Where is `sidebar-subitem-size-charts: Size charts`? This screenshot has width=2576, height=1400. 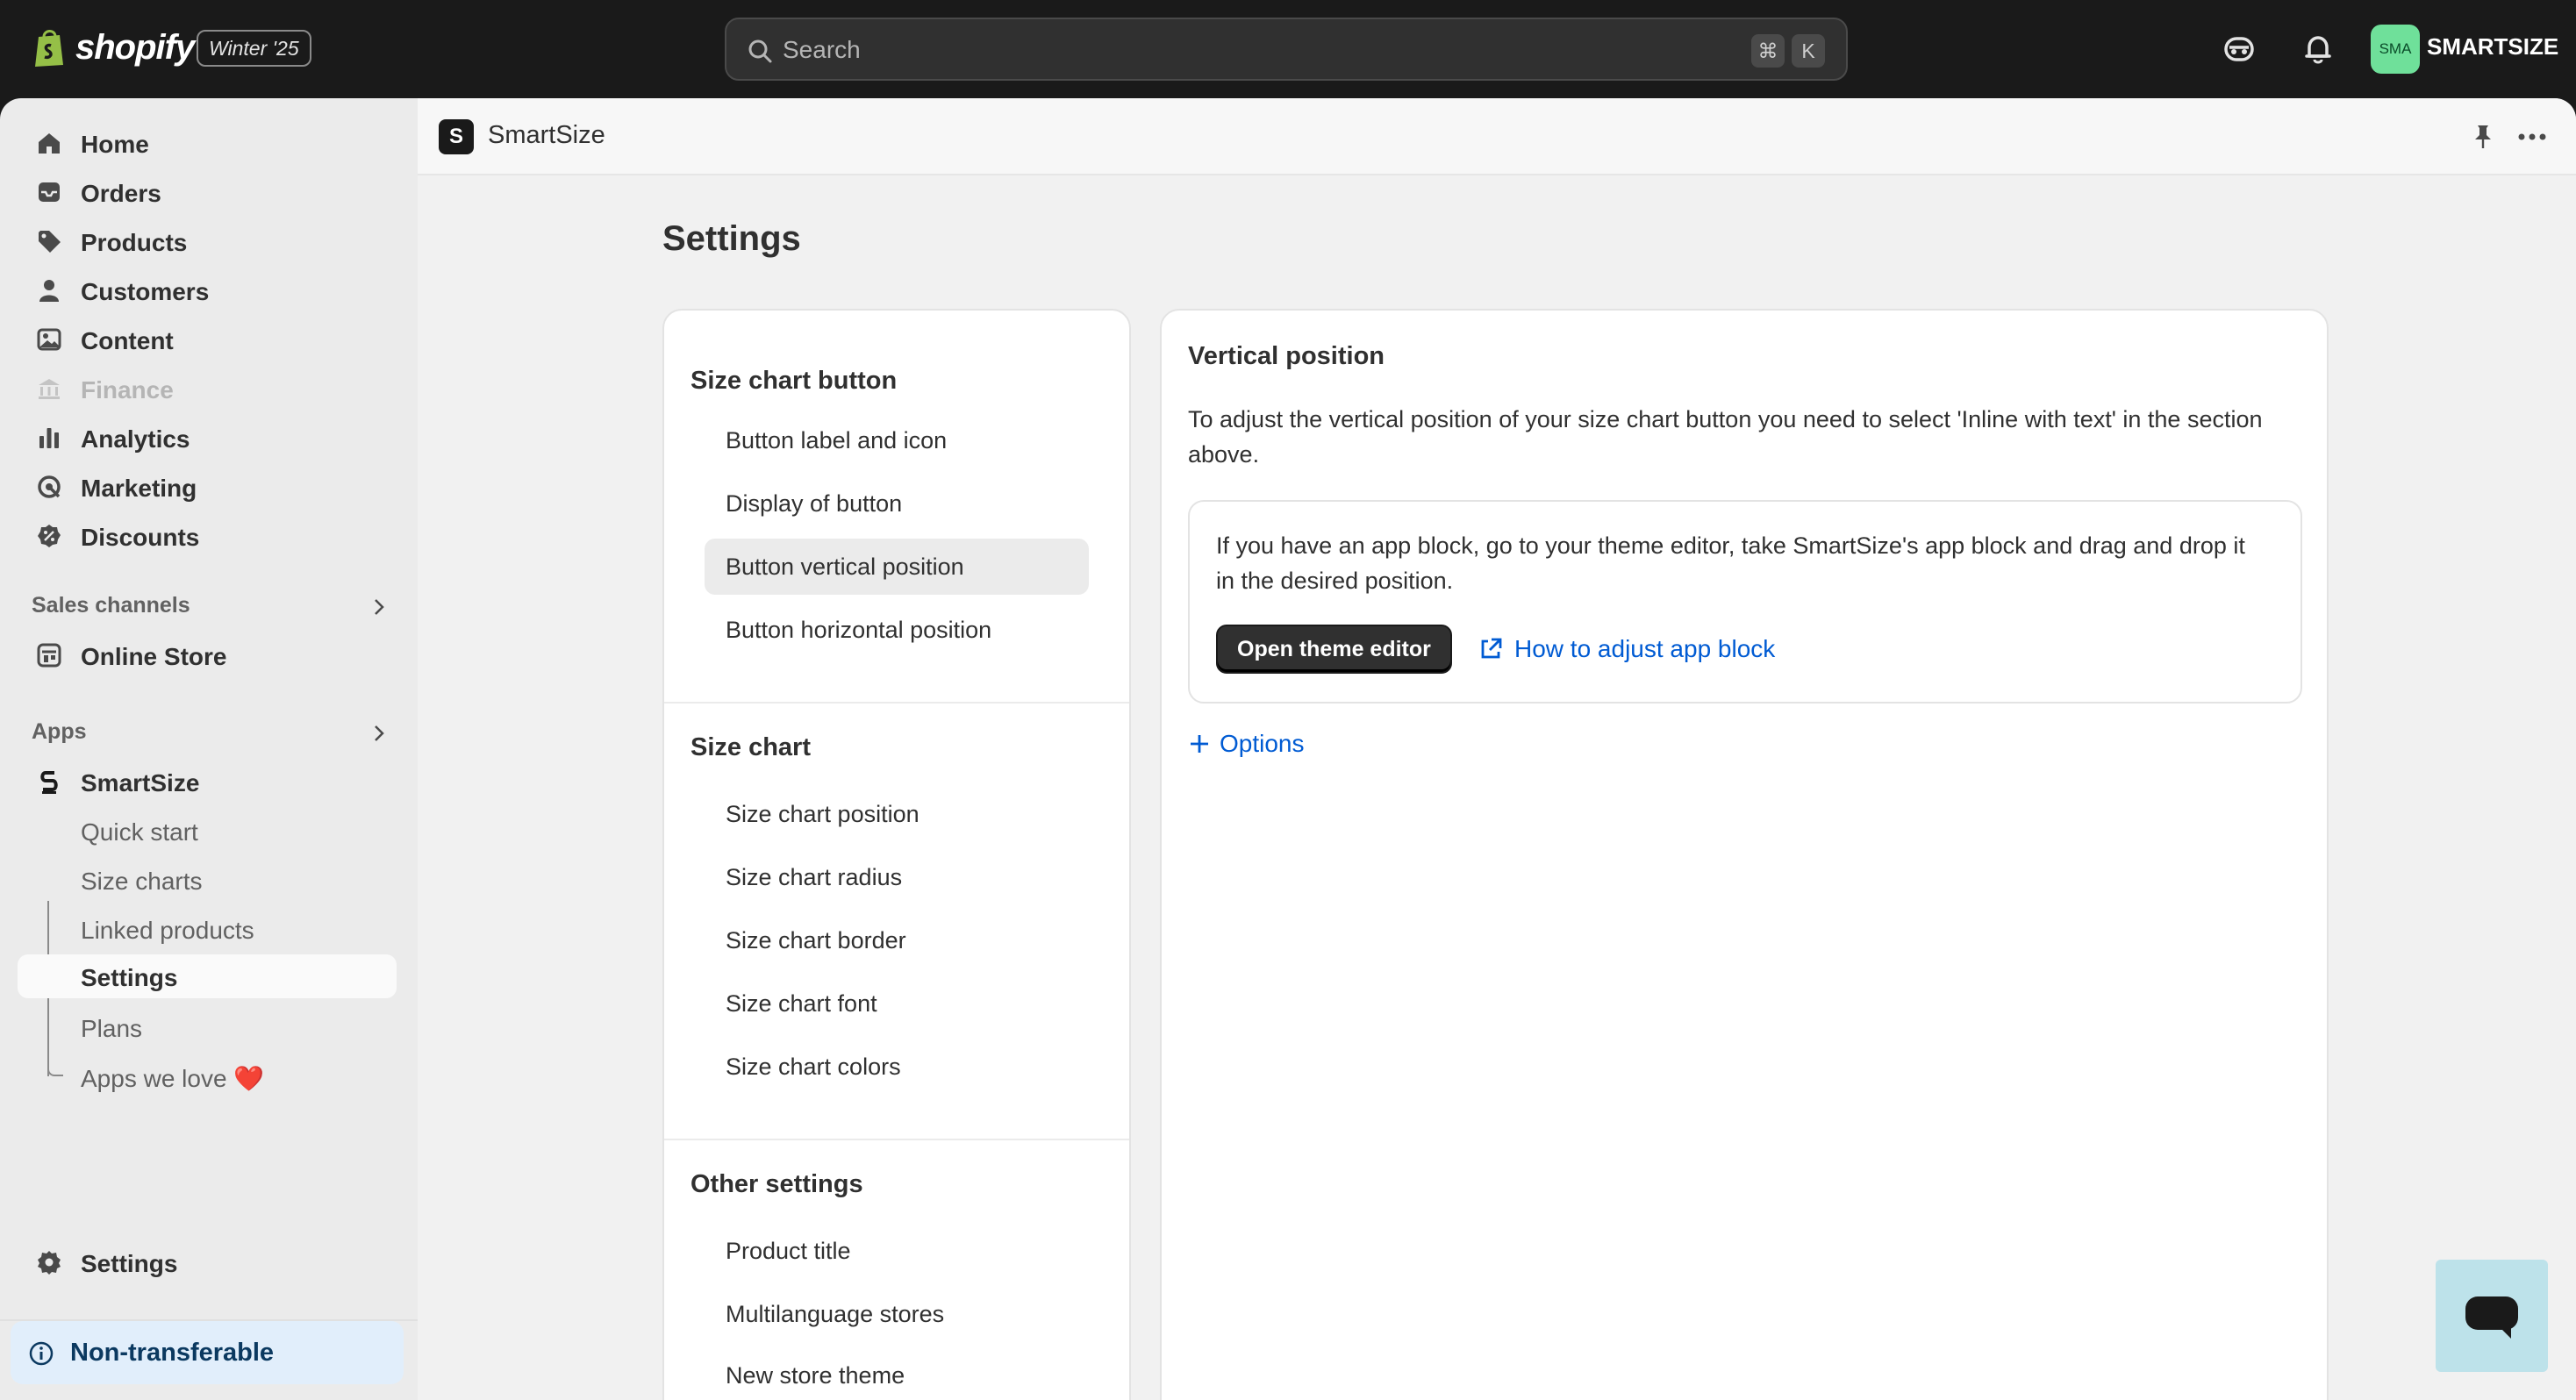
sidebar-subitem-size-charts: Size charts is located at coordinates (207, 880).